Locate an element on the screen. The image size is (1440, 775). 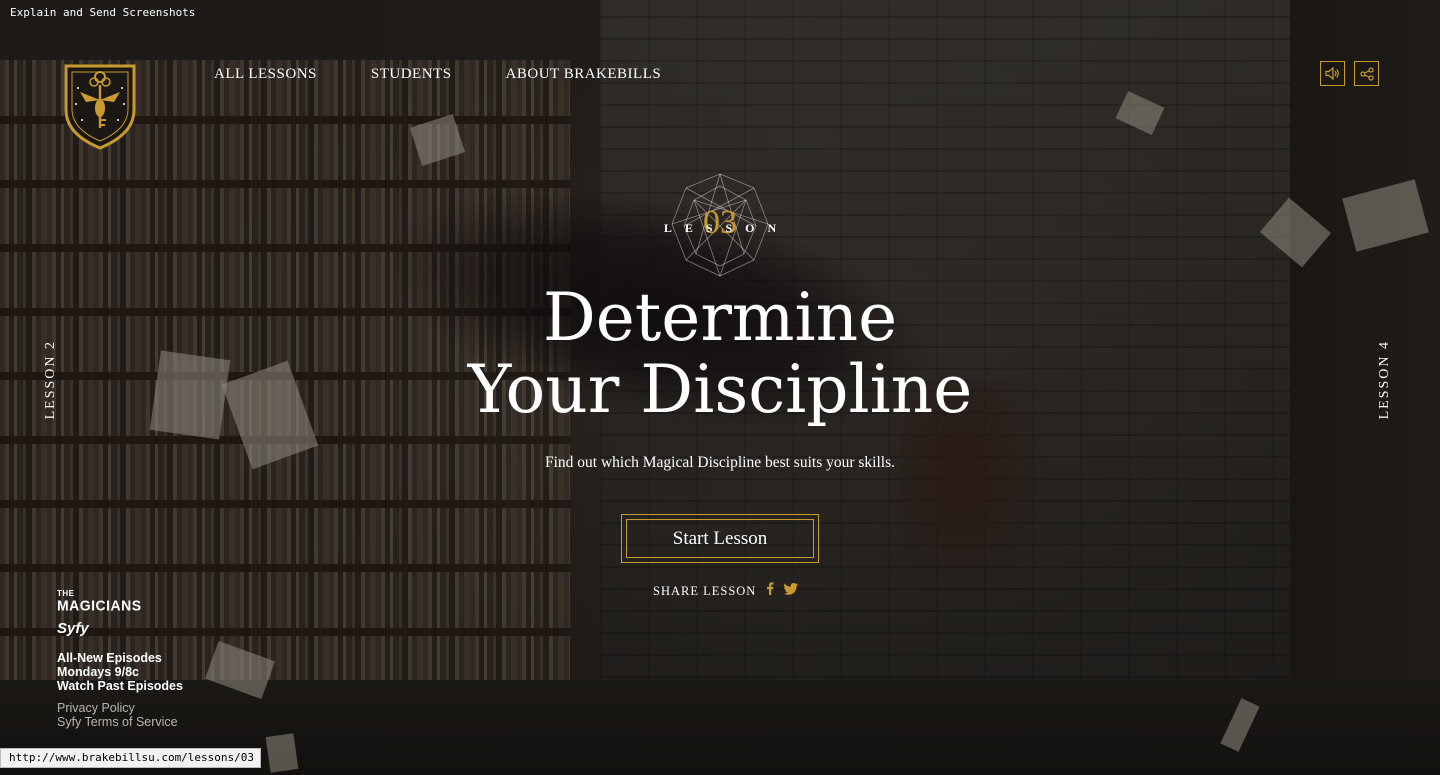
watch-past-episodes-link: Watch Past Episodes is located at coordinates (120, 686).